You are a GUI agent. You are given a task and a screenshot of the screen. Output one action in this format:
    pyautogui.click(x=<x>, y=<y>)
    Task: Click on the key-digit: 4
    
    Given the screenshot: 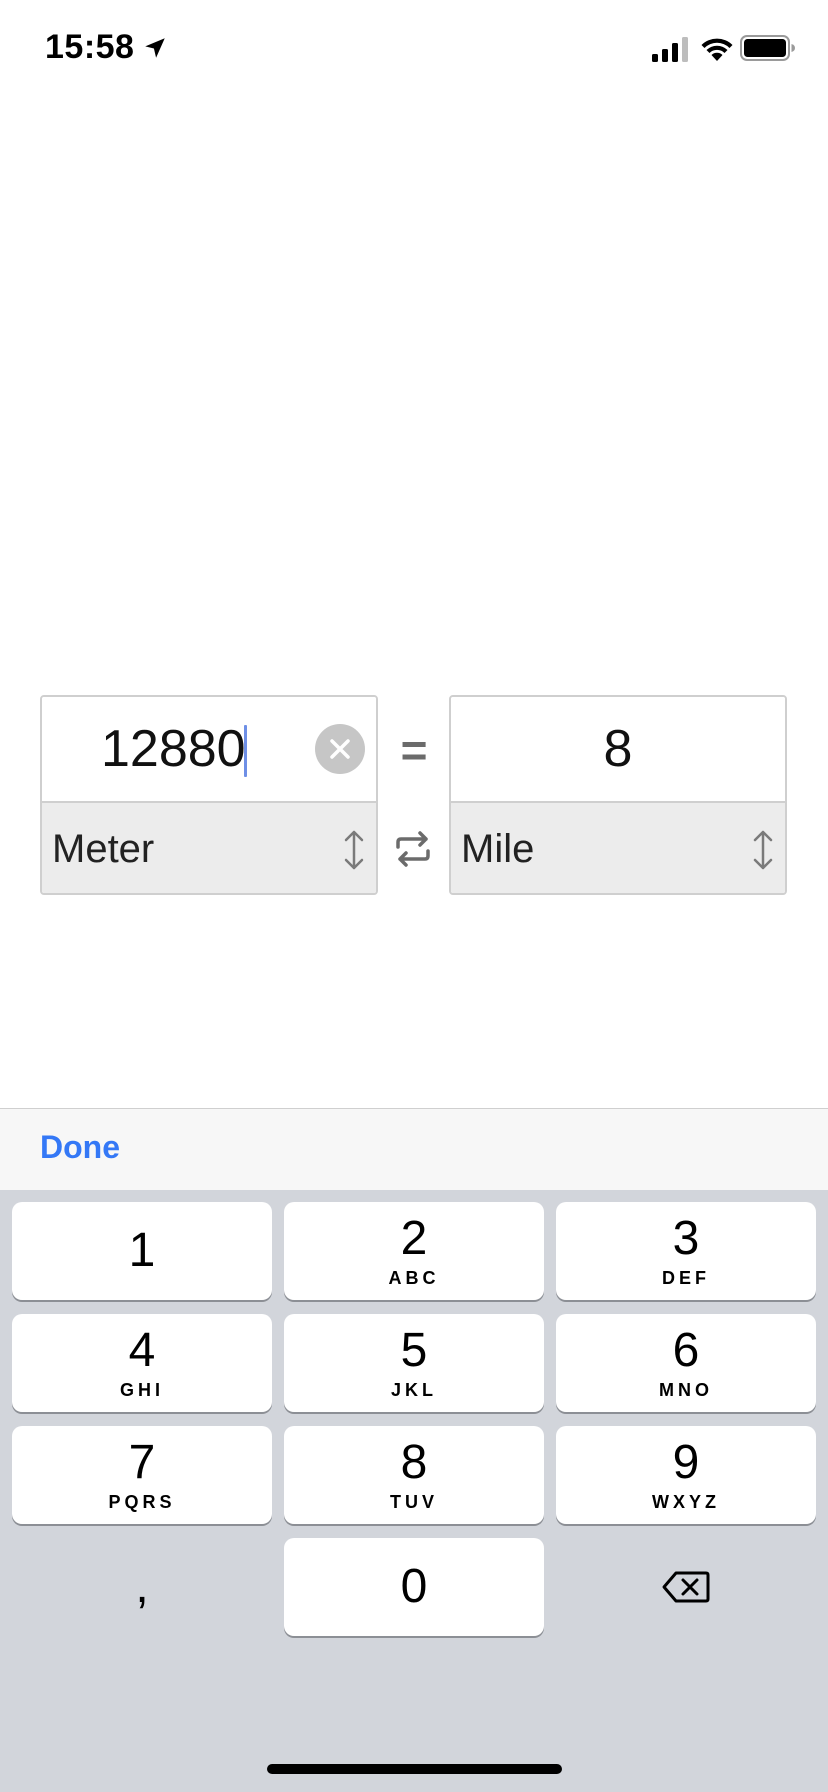 What is the action you would take?
    pyautogui.click(x=142, y=1350)
    